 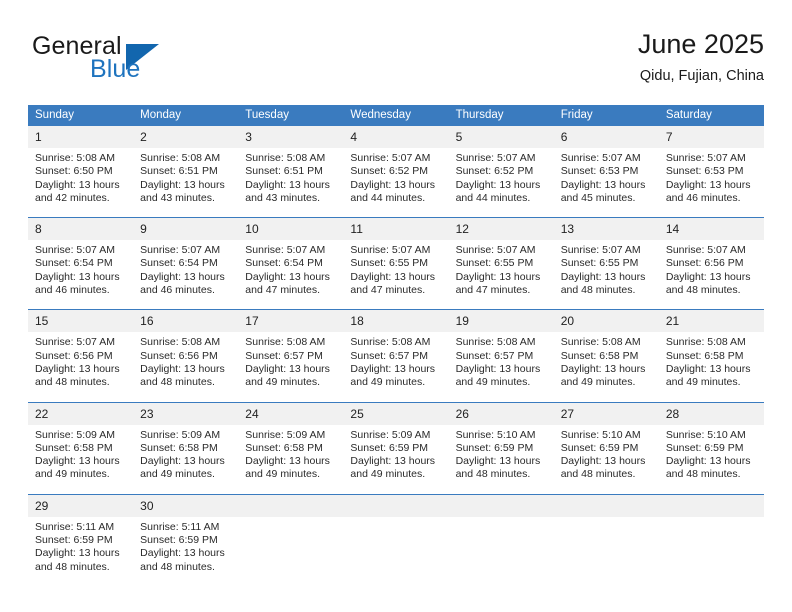 What do you see at coordinates (186, 115) in the screenshot?
I see `weekday-header-monday: Monday` at bounding box center [186, 115].